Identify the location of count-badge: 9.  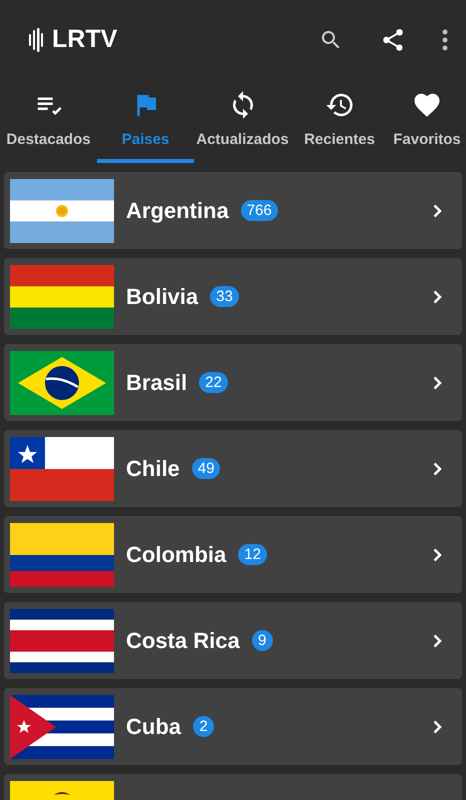
(262, 640).